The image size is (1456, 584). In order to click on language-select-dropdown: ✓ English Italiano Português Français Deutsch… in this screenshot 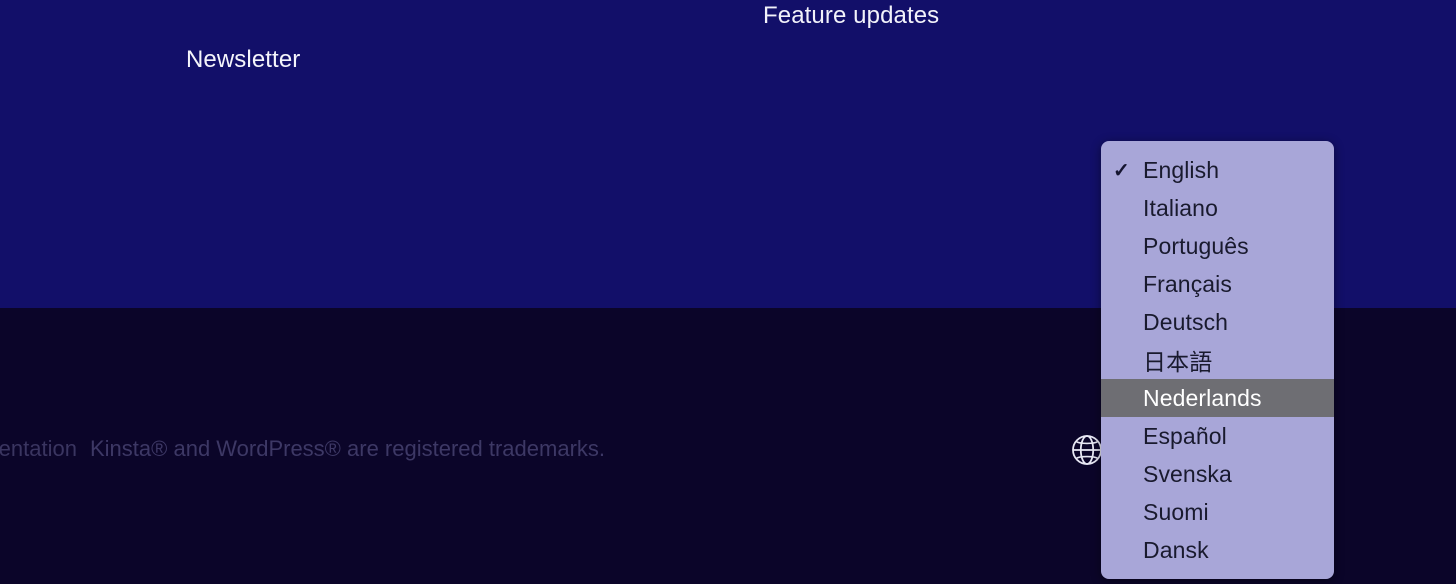, I will do `click(1217, 360)`.